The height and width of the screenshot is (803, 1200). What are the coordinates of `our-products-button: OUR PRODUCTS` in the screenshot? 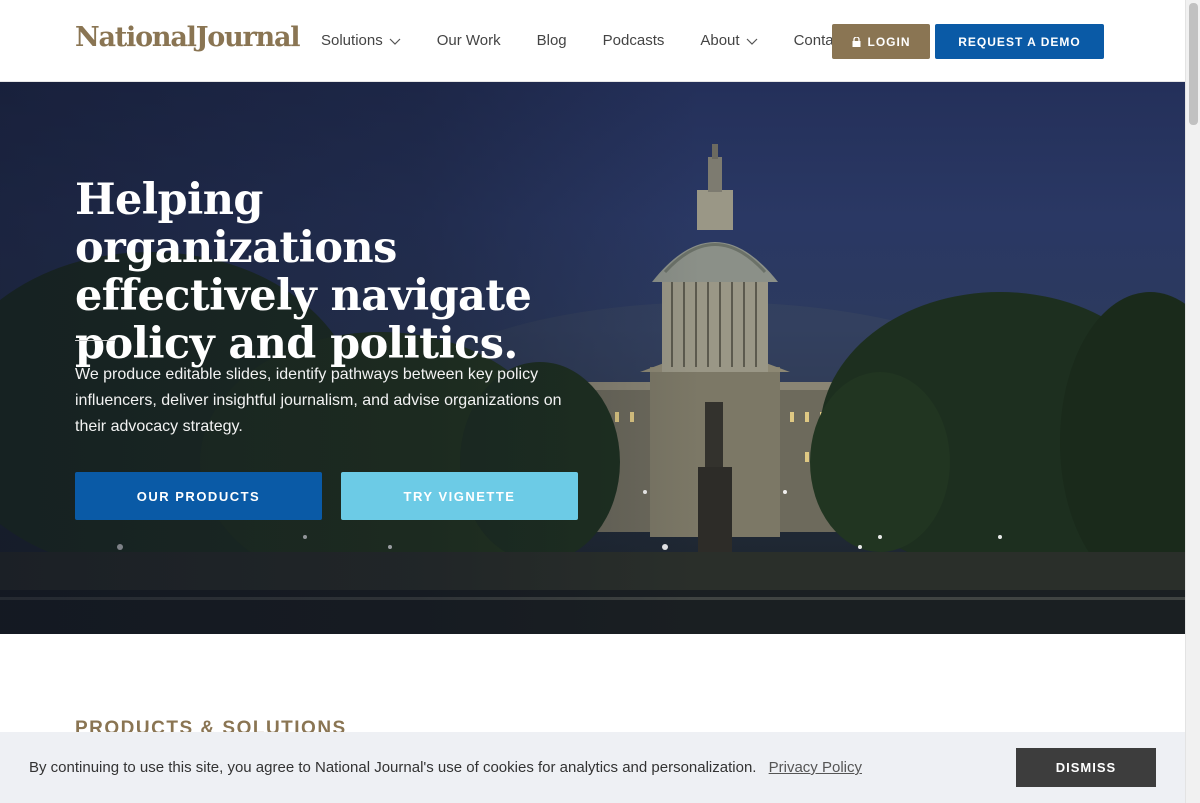 It's located at (198, 496).